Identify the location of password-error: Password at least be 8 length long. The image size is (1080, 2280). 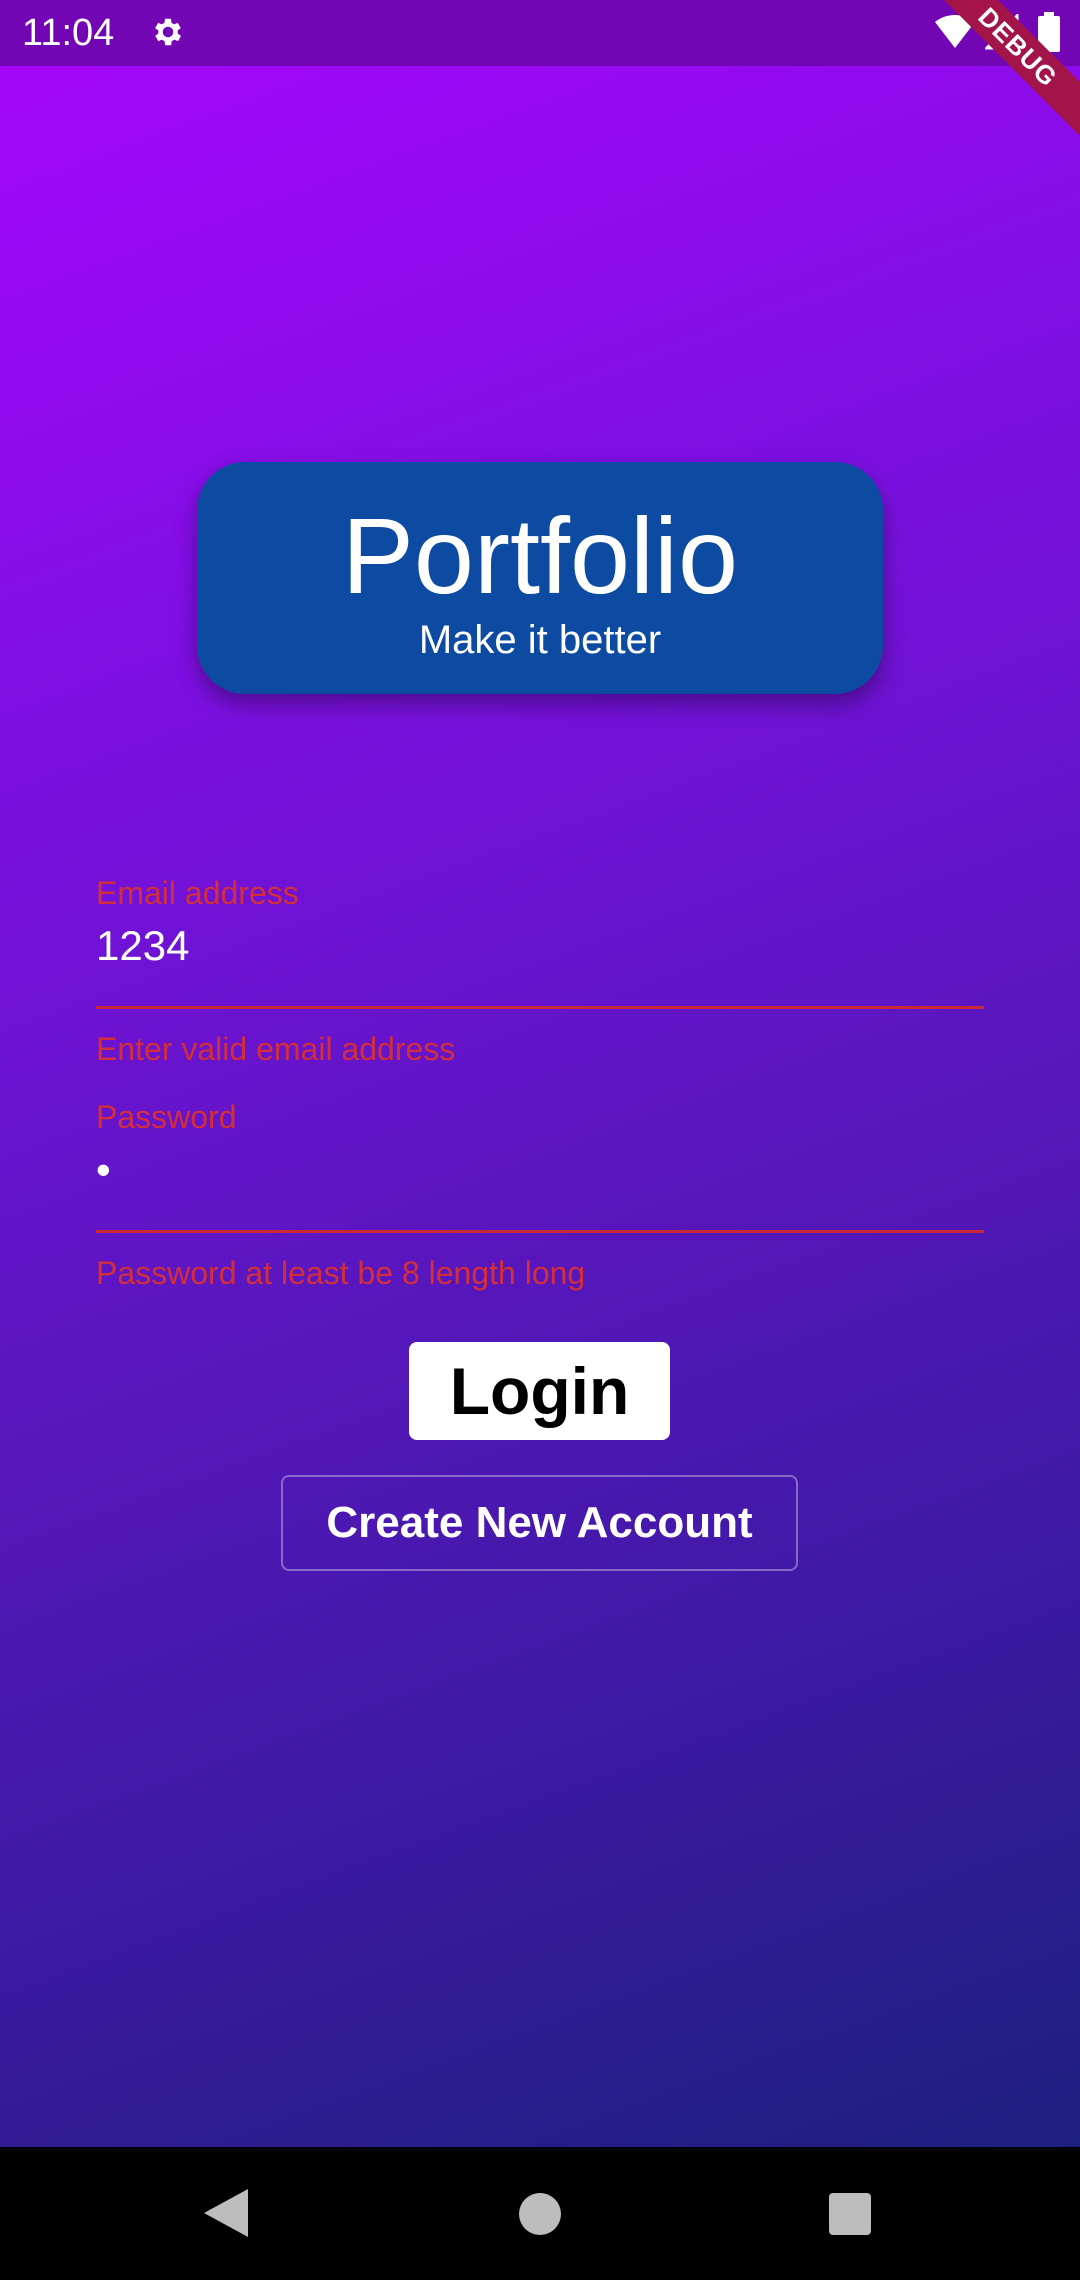
(341, 1273).